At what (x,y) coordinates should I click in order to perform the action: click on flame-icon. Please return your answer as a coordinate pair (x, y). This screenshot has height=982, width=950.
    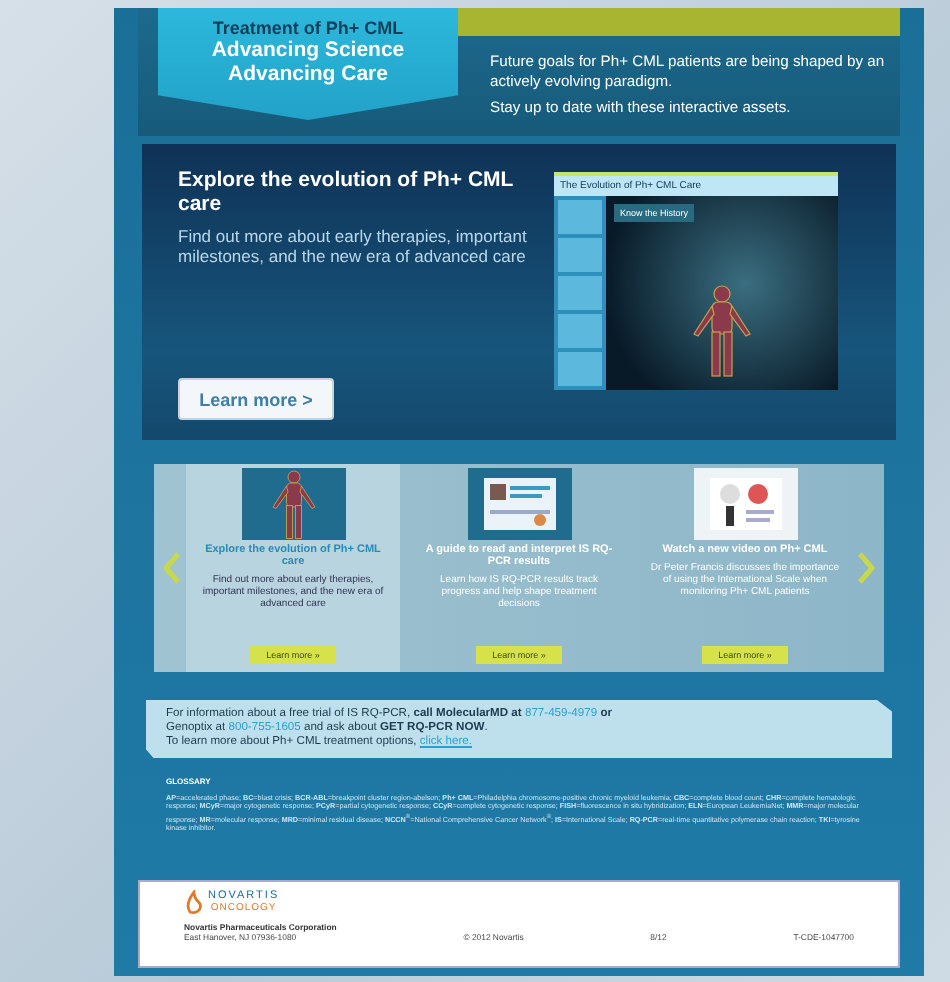
    Looking at the image, I should click on (194, 902).